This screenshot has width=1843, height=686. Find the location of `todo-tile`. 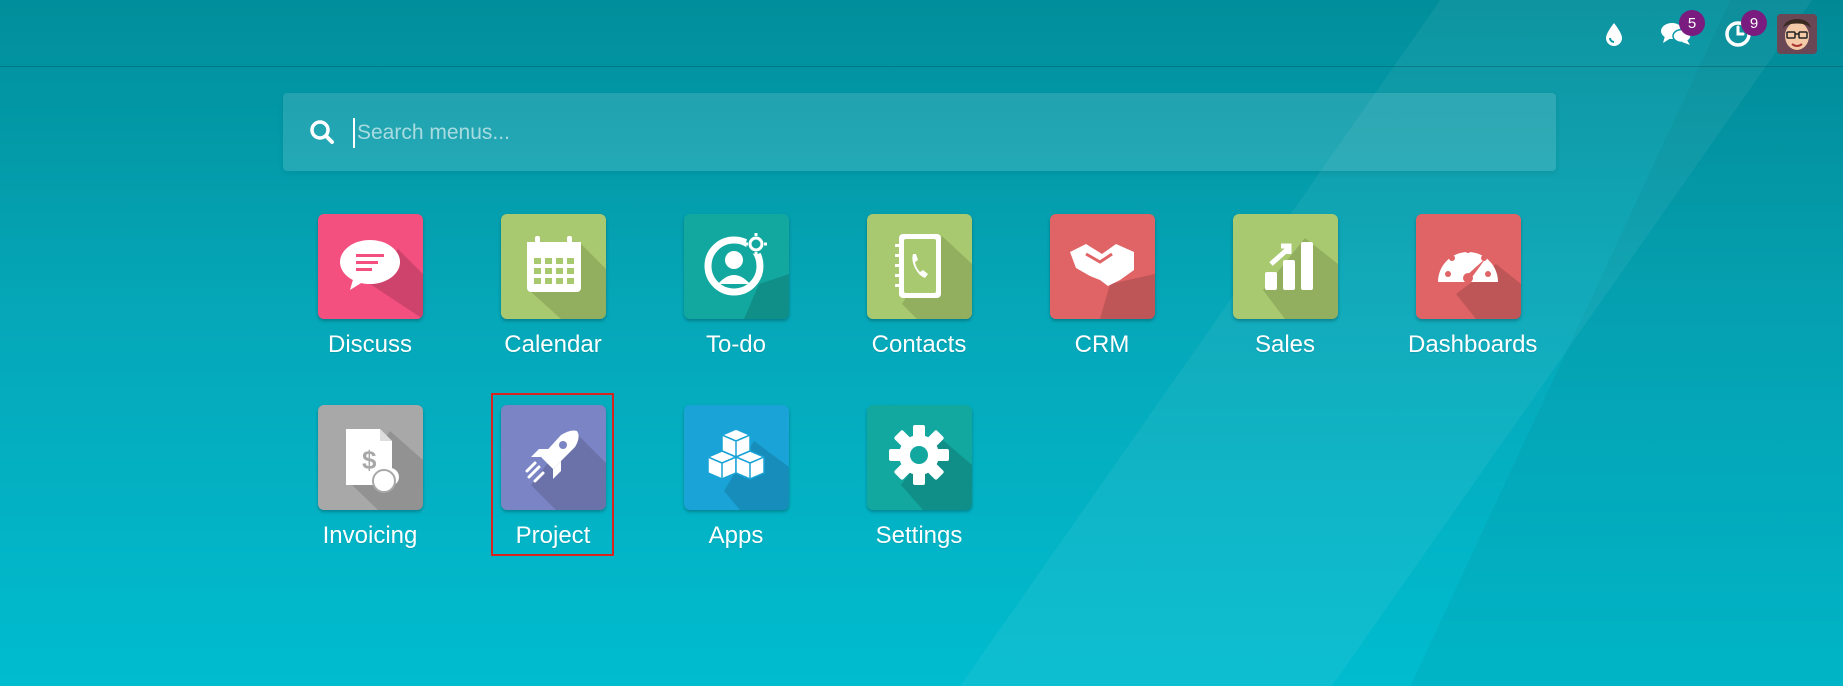

todo-tile is located at coordinates (736, 266).